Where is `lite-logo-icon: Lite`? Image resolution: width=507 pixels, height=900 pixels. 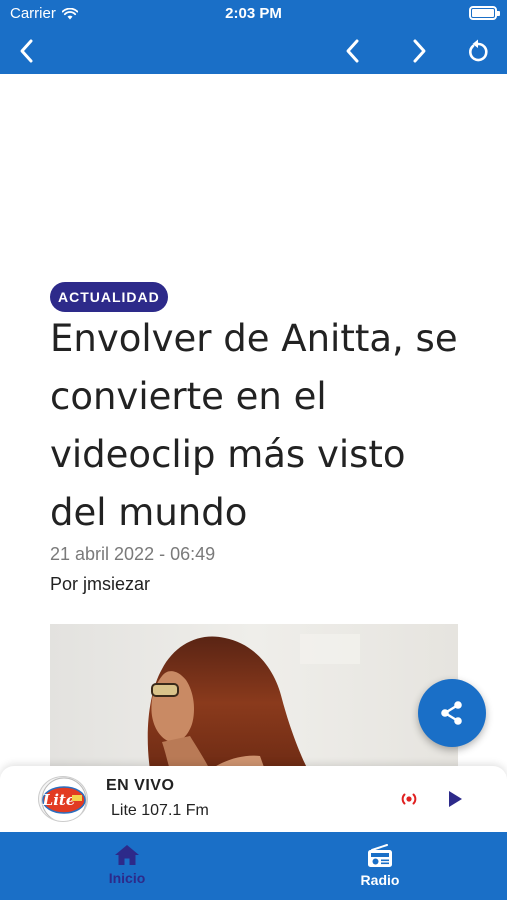
lite-logo-icon: Lite is located at coordinates (64, 799).